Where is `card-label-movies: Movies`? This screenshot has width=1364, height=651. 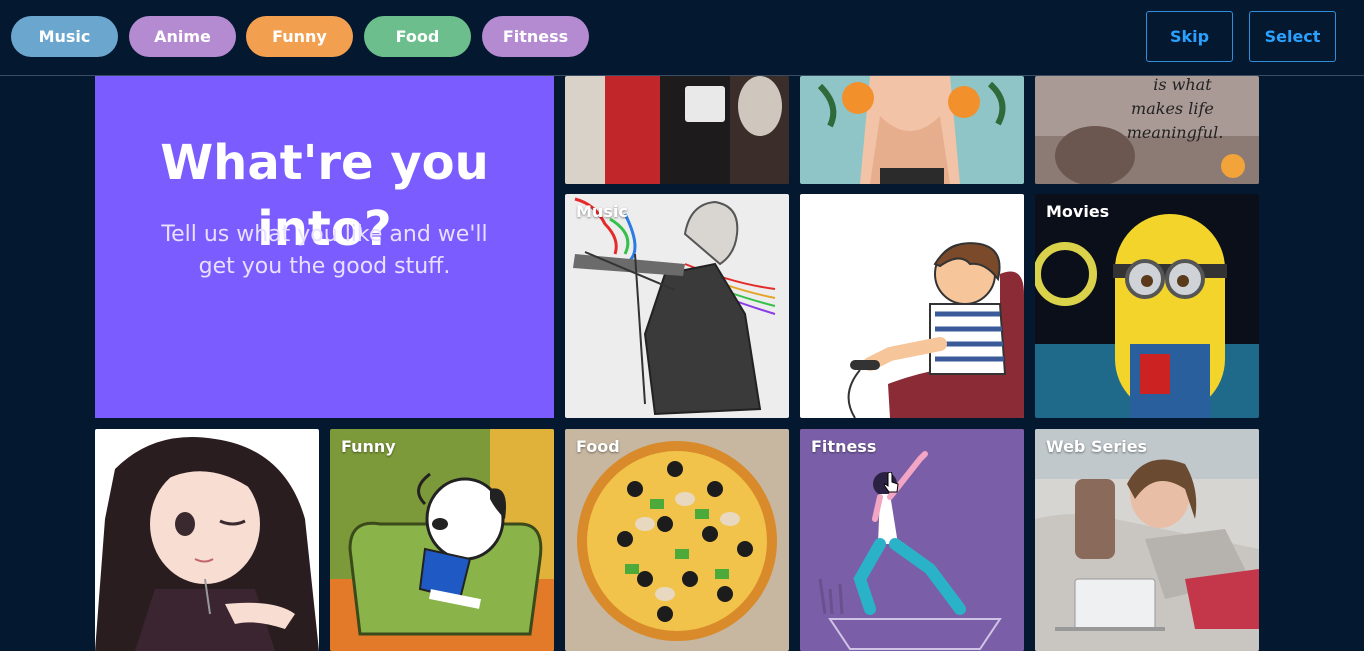 card-label-movies: Movies is located at coordinates (1078, 211).